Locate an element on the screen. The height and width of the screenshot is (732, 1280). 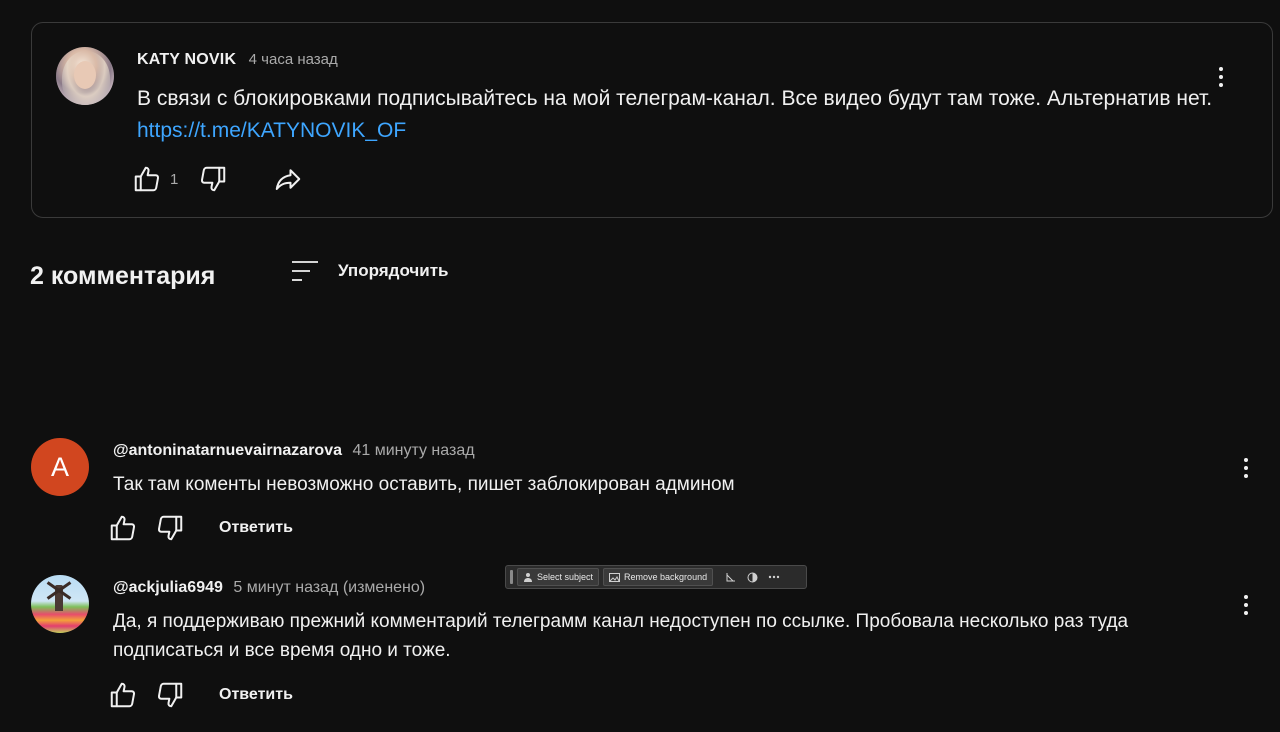
remove-background-button: Remove background is located at coordinates (658, 577).